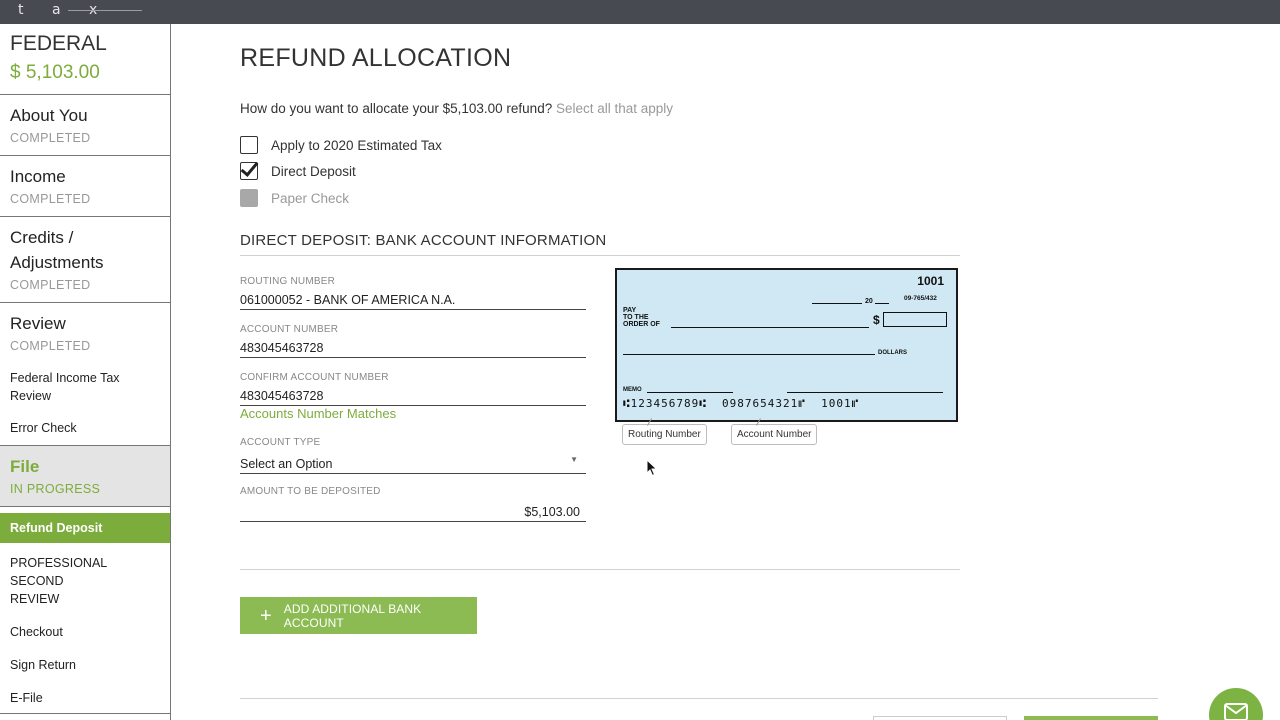 The image size is (1280, 720). What do you see at coordinates (289, 329) in the screenshot?
I see `field-label: ACCOUNT NUMBER` at bounding box center [289, 329].